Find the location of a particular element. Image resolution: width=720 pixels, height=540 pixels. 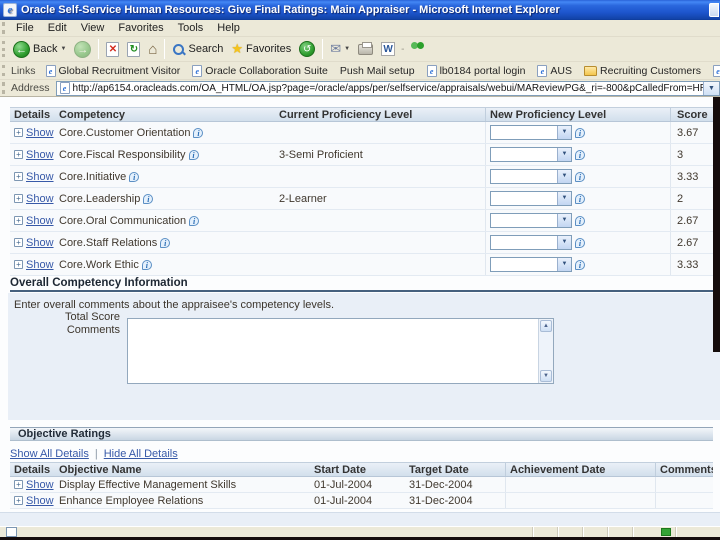

window-control-button is located at coordinates (714, 10).